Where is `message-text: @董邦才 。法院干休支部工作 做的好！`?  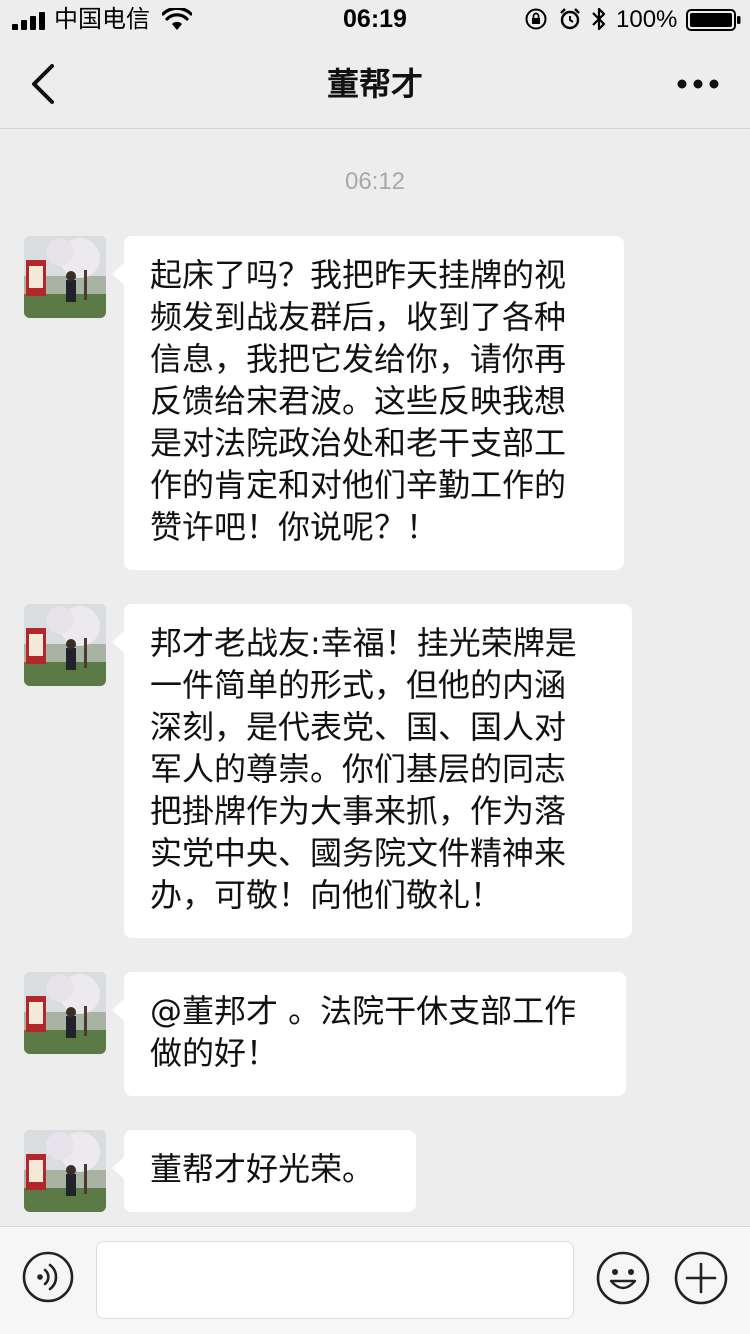
message-text: @董邦才 。法院干休支部工作 做的好！ is located at coordinates (363, 1032).